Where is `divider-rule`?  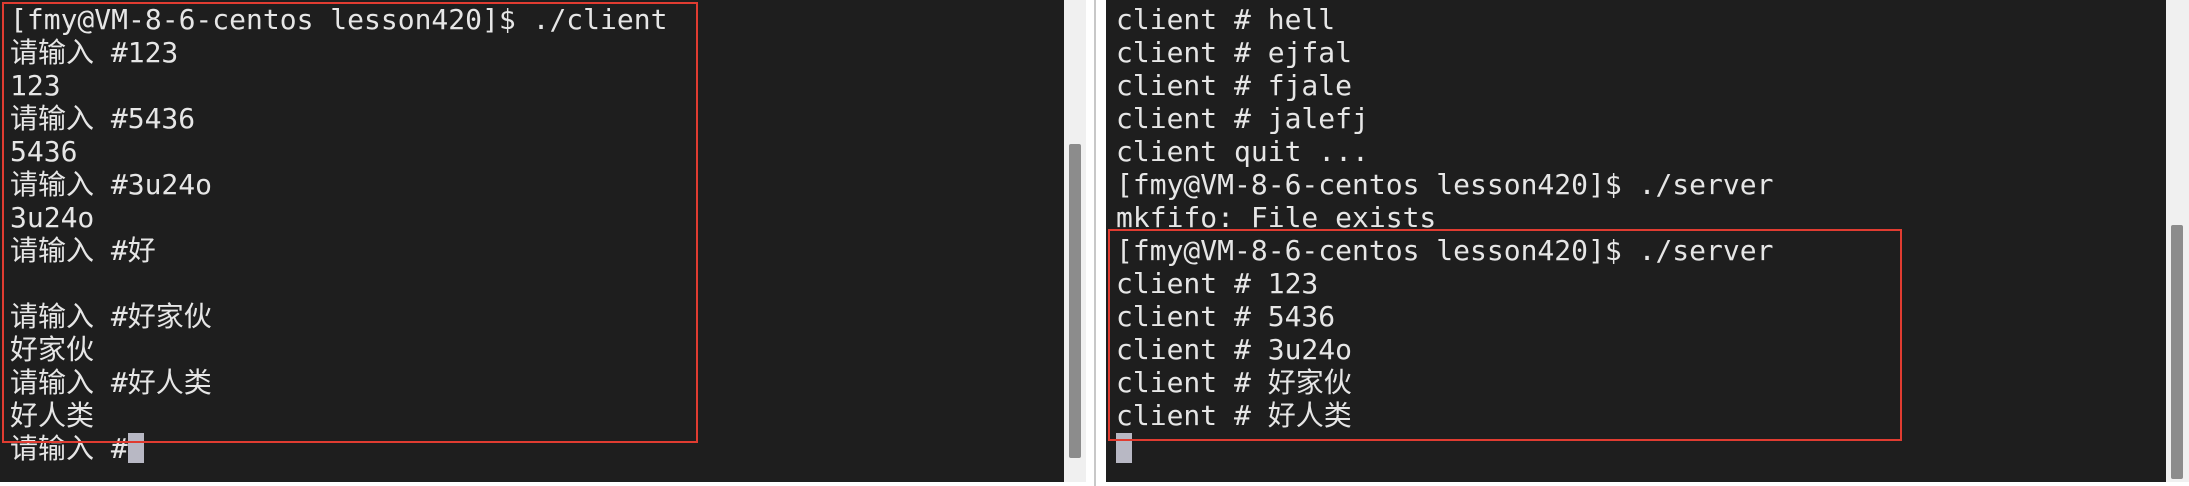 divider-rule is located at coordinates (1095, 243).